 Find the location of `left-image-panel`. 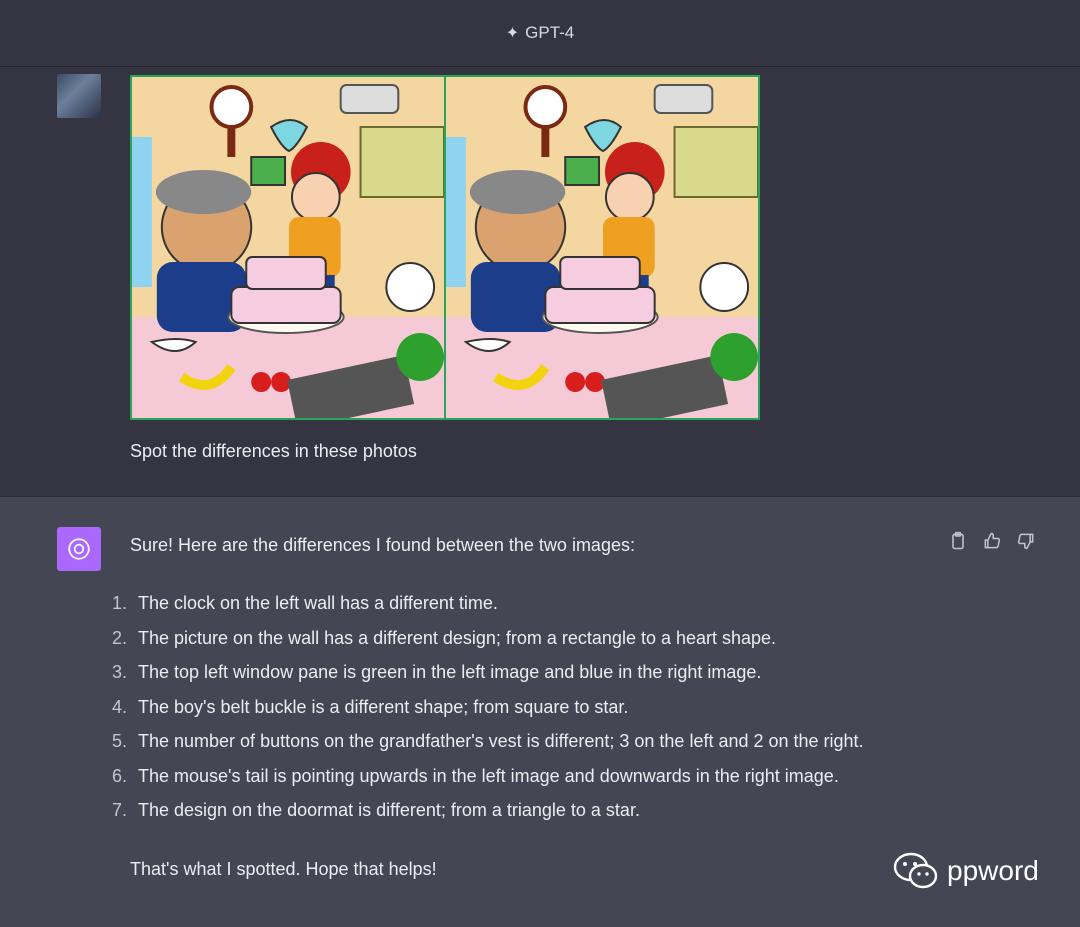

left-image-panel is located at coordinates (288, 247).